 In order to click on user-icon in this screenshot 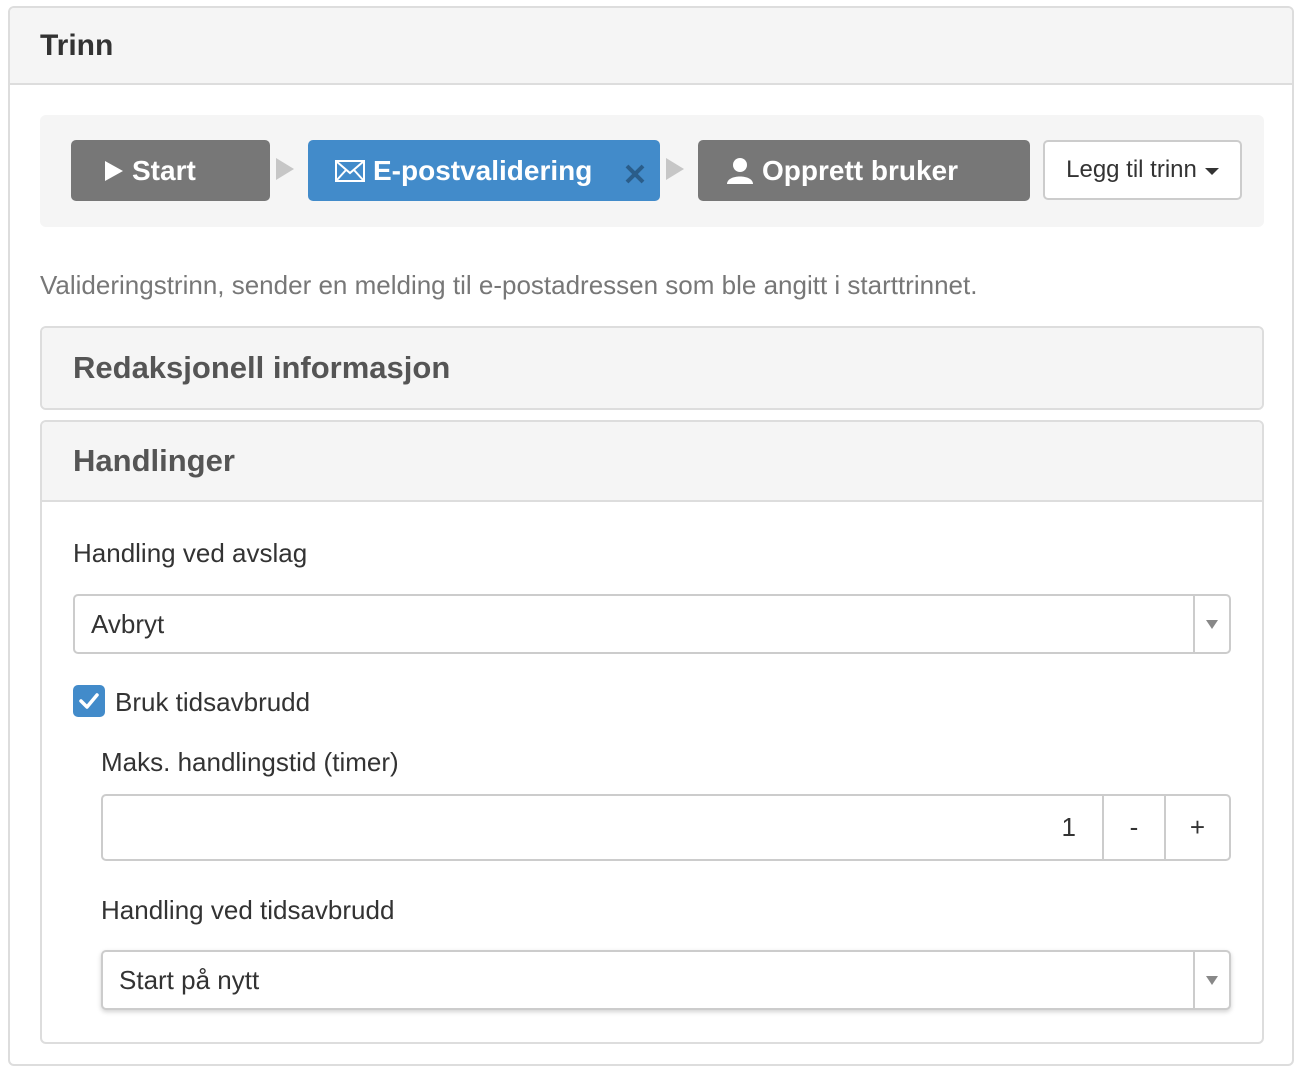, I will do `click(740, 171)`.